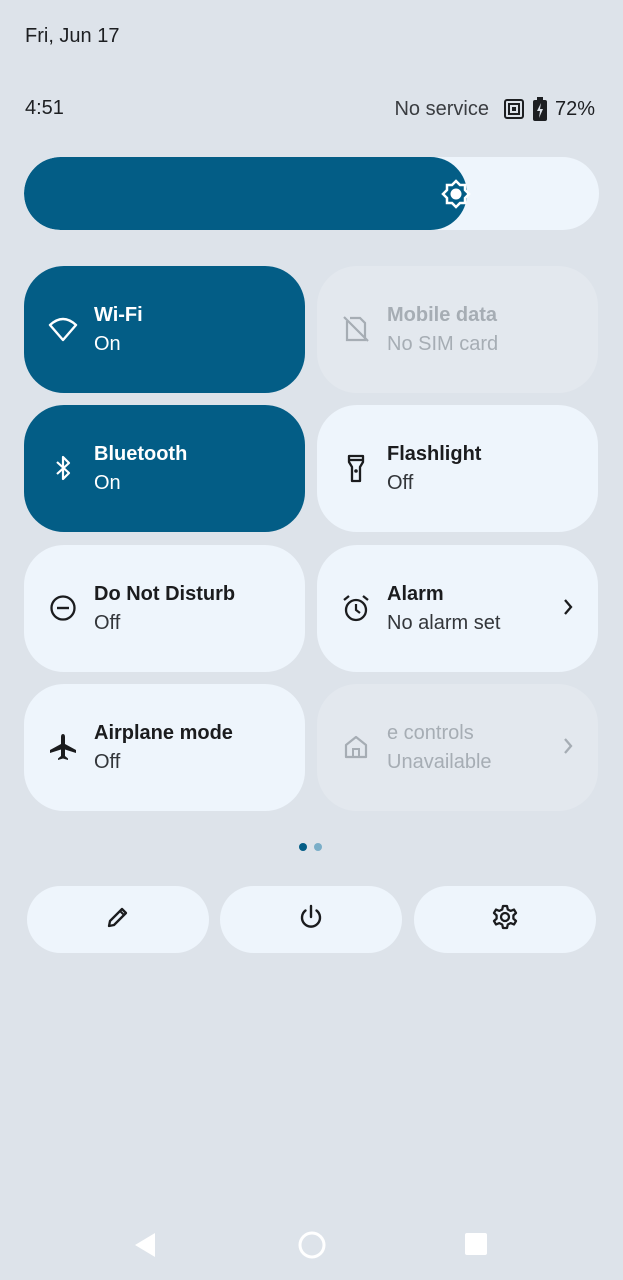 Image resolution: width=623 pixels, height=1280 pixels. What do you see at coordinates (164, 468) in the screenshot?
I see `tile-bluetooth: Bluetooth On` at bounding box center [164, 468].